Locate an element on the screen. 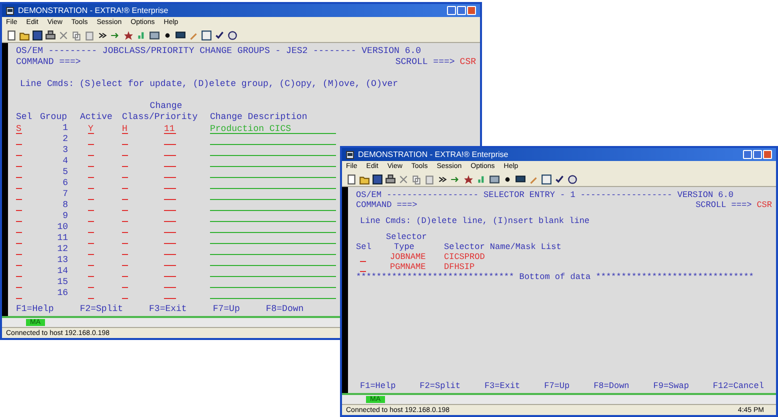  group-number: 1 is located at coordinates (65, 128).